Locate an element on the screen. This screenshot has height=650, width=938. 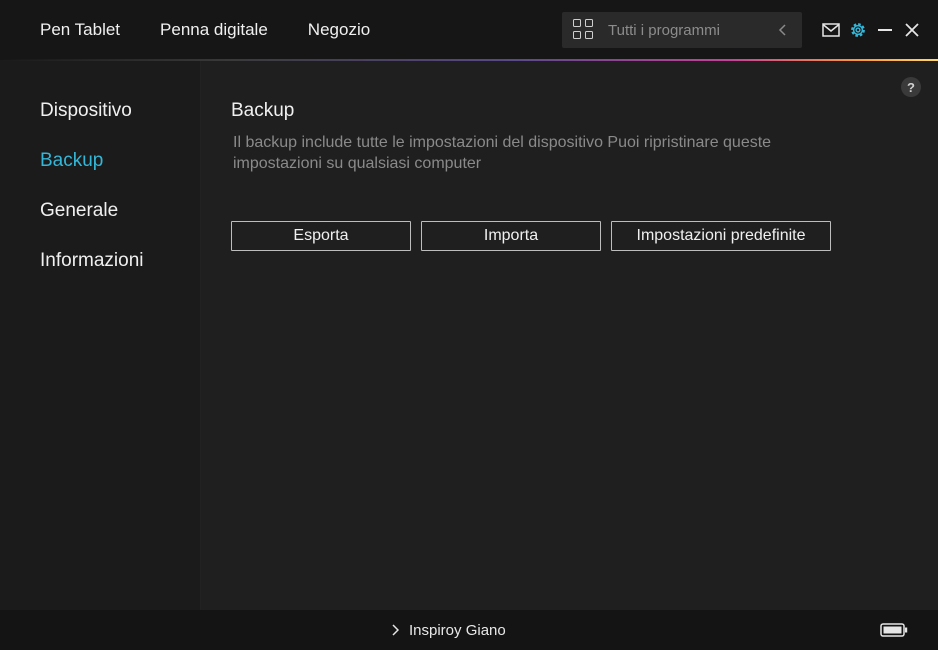
program-selector-label: Tutti i programmi is located at coordinates (664, 30).